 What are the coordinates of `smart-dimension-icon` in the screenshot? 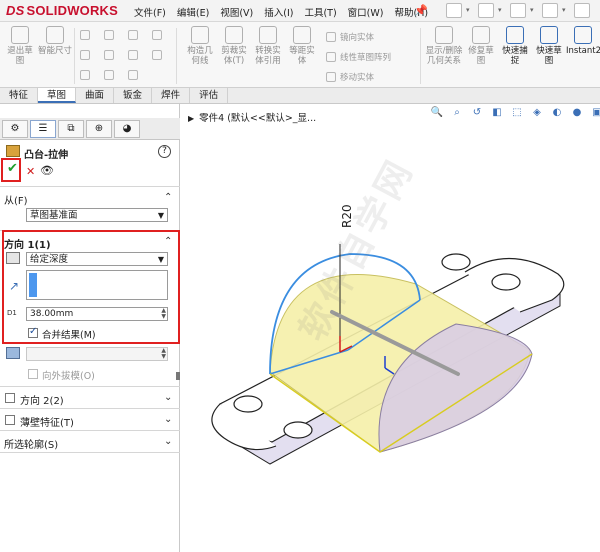 It's located at (55, 35).